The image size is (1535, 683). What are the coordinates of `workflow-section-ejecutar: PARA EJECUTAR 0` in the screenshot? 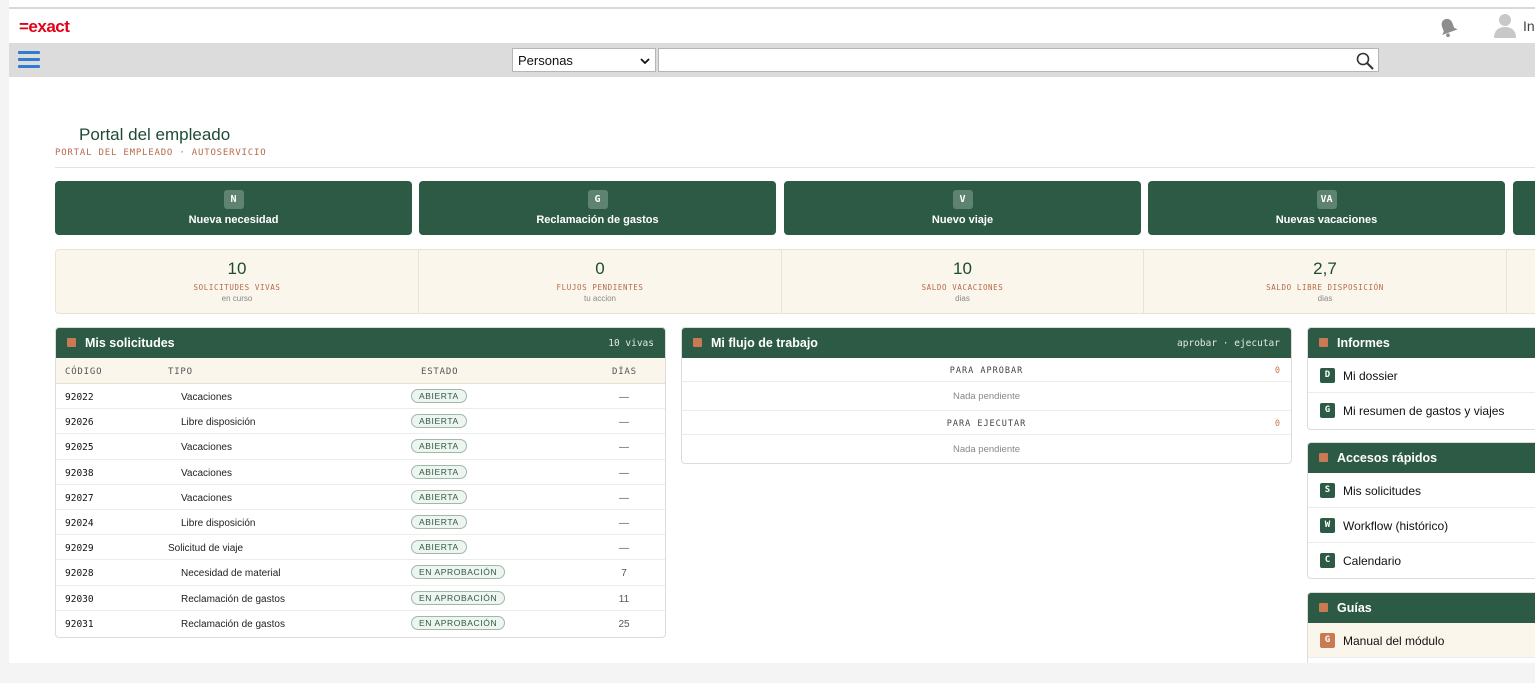 It's located at (986, 423).